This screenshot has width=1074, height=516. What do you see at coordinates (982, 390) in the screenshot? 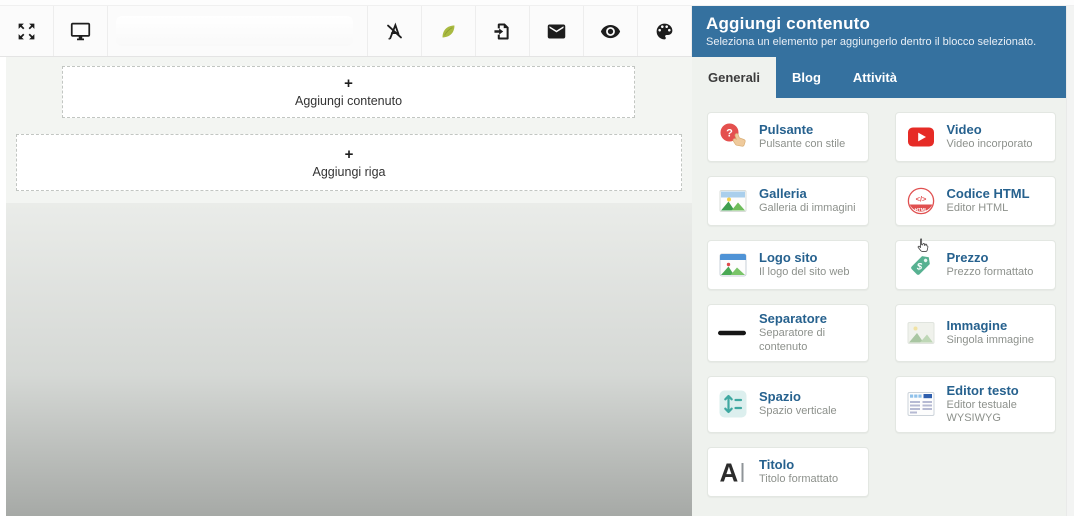
I see `tile-title: Editor testo` at bounding box center [982, 390].